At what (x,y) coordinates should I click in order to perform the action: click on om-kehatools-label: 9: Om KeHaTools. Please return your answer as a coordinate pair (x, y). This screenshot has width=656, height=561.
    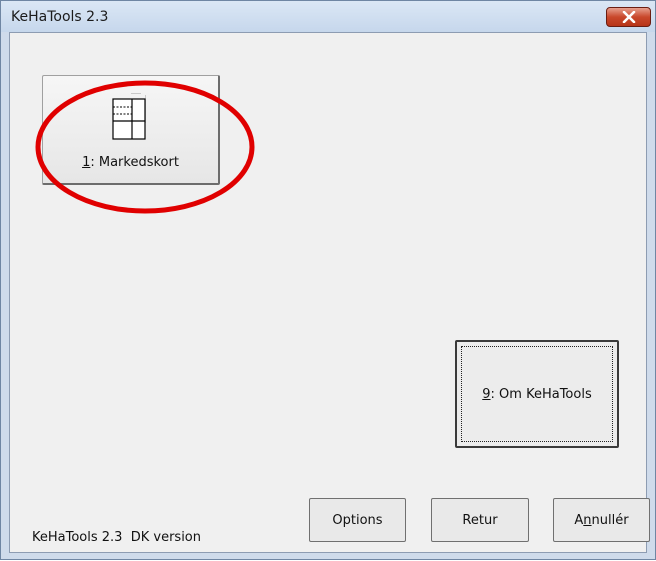
    Looking at the image, I should click on (536, 394).